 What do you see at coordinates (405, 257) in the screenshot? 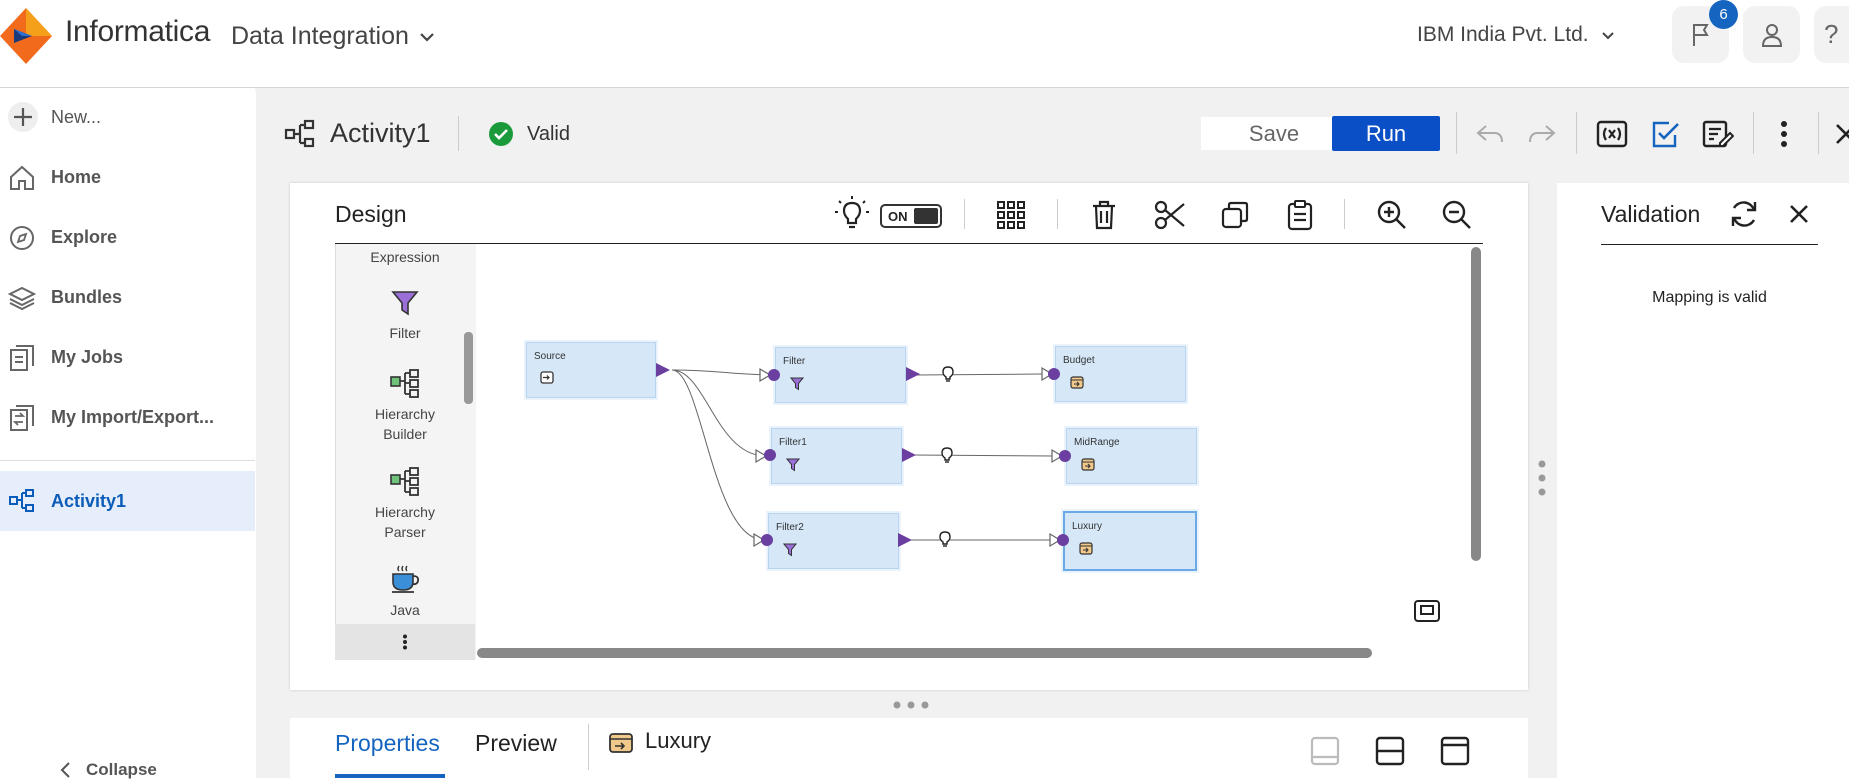
I see `palette-item-expression: Expression` at bounding box center [405, 257].